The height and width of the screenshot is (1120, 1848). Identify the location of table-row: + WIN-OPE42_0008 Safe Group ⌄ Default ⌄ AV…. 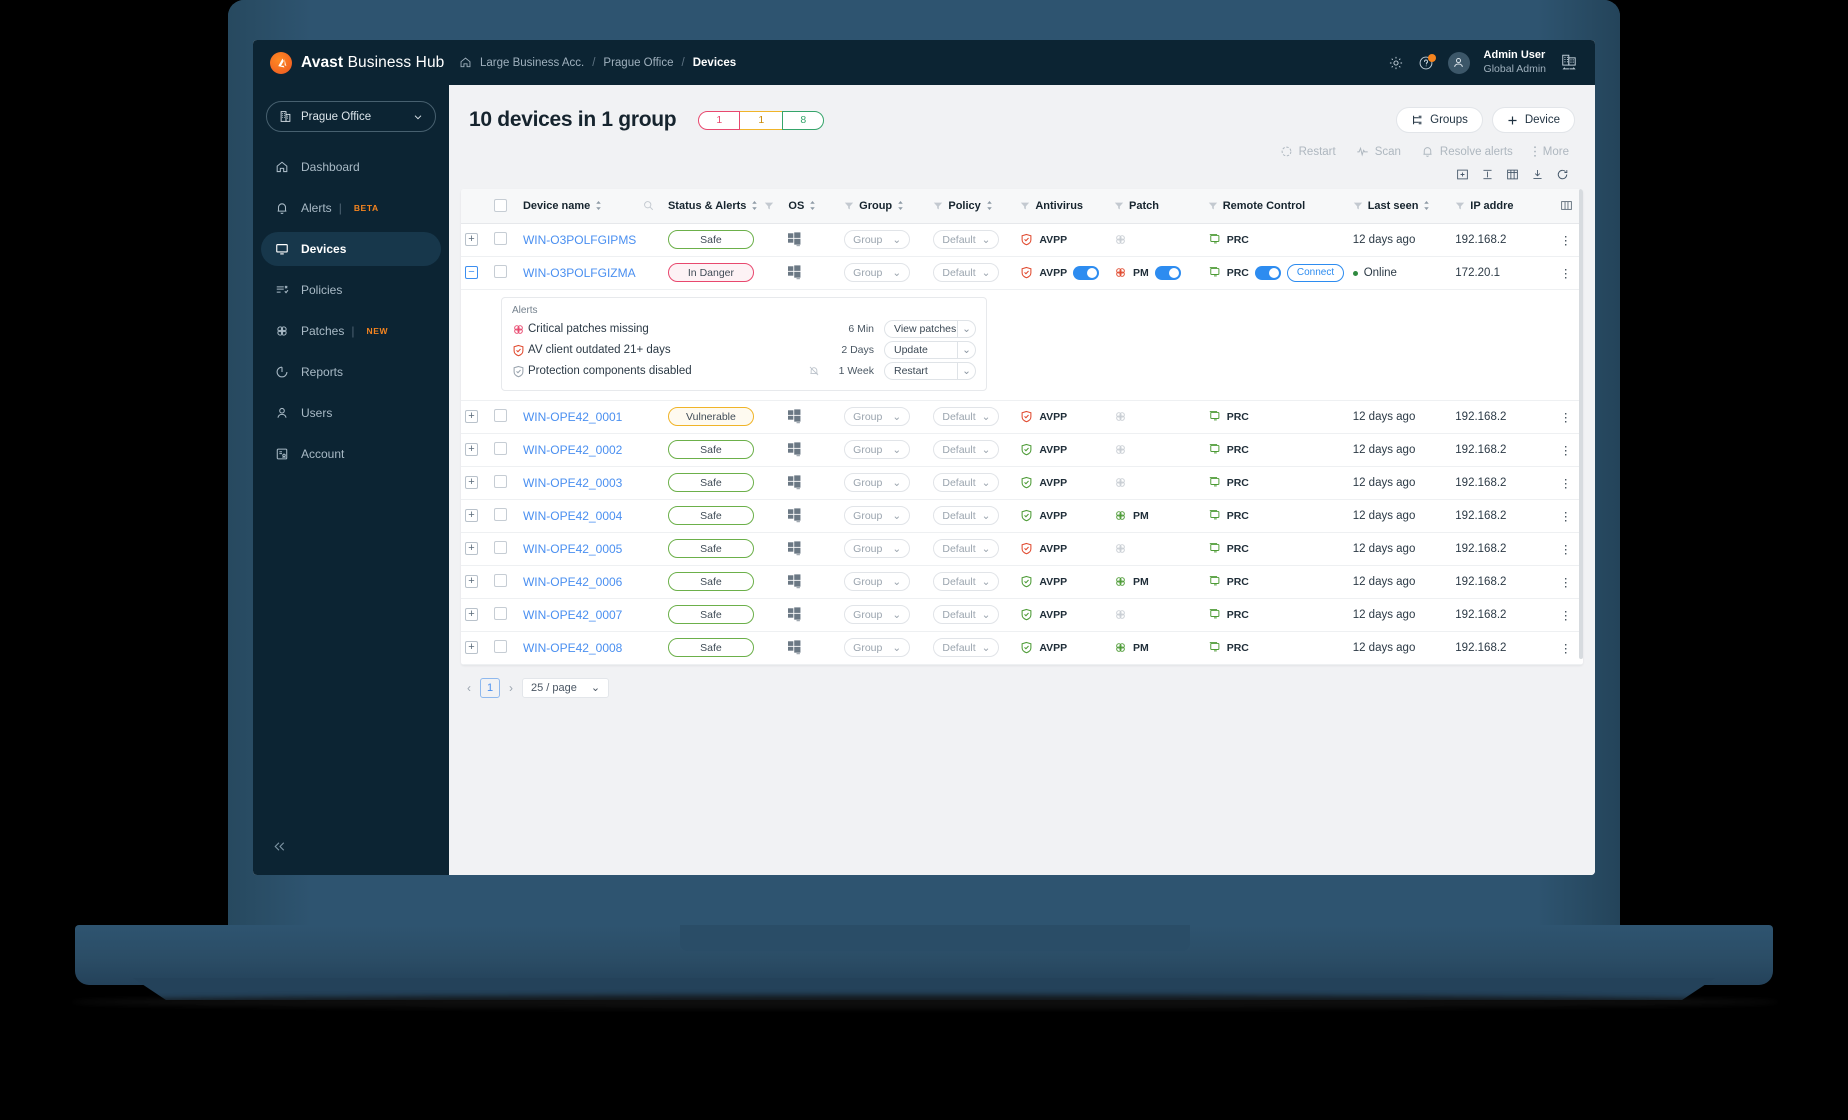
(1022, 648).